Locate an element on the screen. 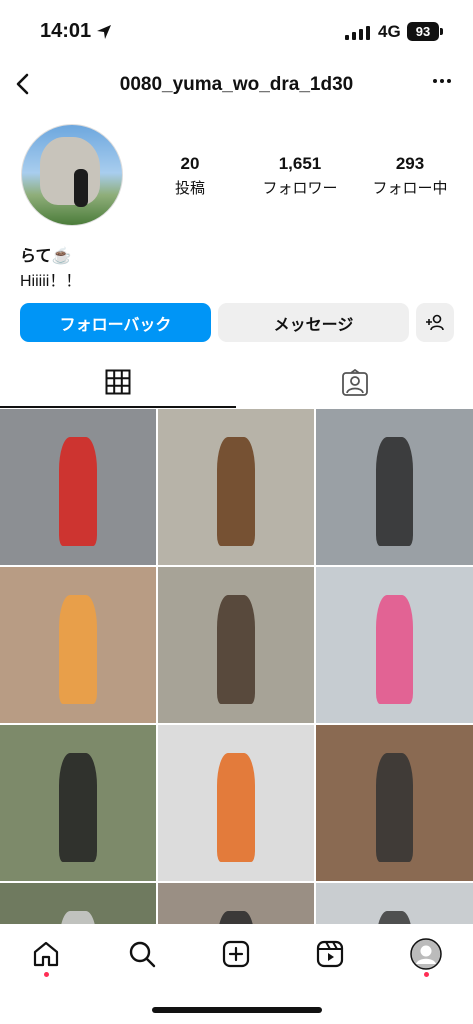  nav-home is located at coordinates (46, 954).